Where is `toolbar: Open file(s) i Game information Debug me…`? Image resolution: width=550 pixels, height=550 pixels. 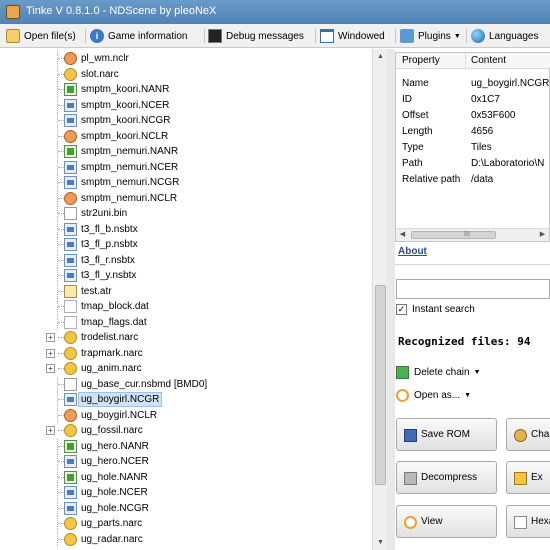
toolbar: Open file(s) i Game information Debug me… is located at coordinates (275, 36).